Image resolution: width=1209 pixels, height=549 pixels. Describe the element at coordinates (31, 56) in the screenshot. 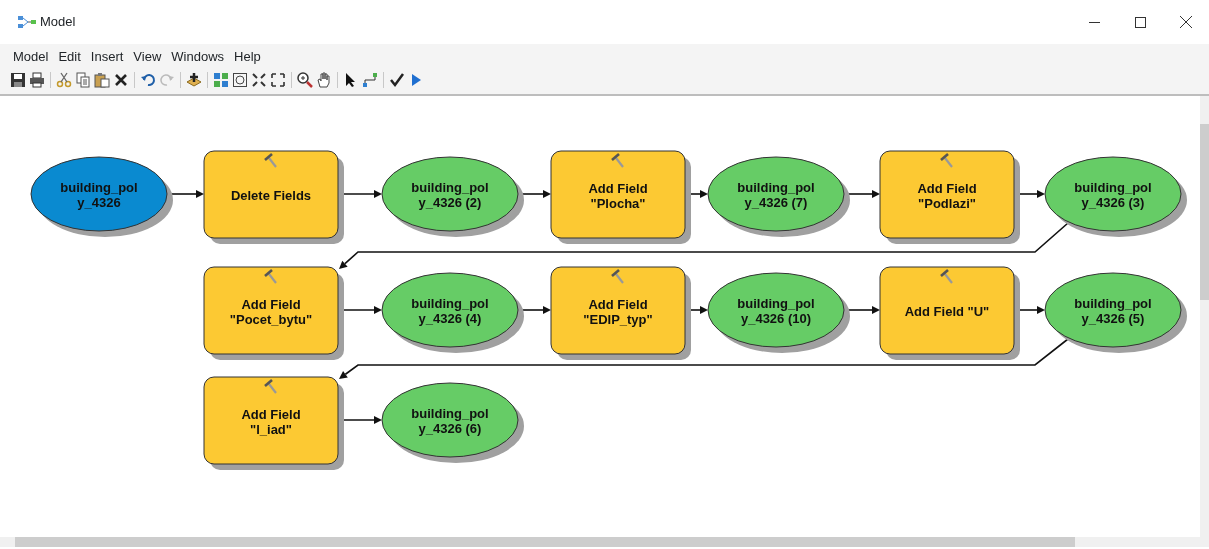

I see `menu-item: Model` at that location.